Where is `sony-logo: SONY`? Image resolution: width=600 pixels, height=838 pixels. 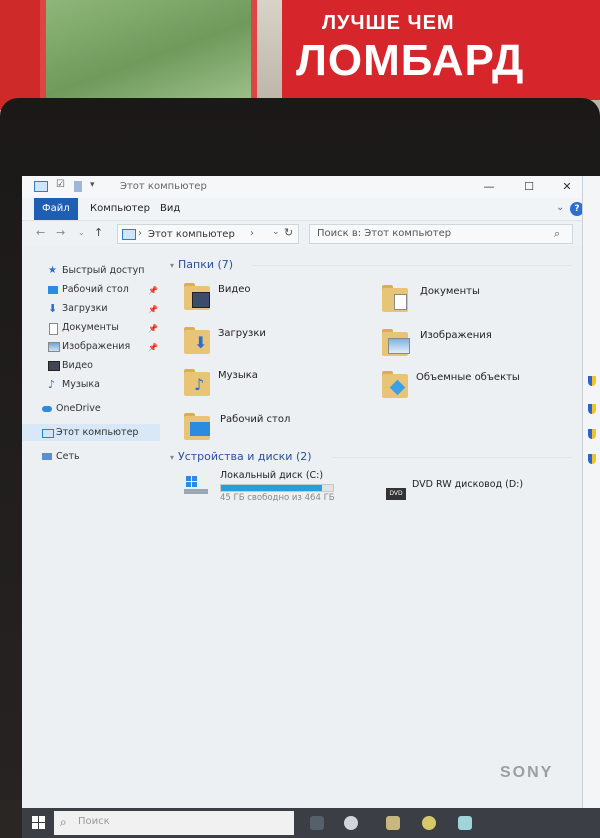
sony-logo: SONY is located at coordinates (527, 772).